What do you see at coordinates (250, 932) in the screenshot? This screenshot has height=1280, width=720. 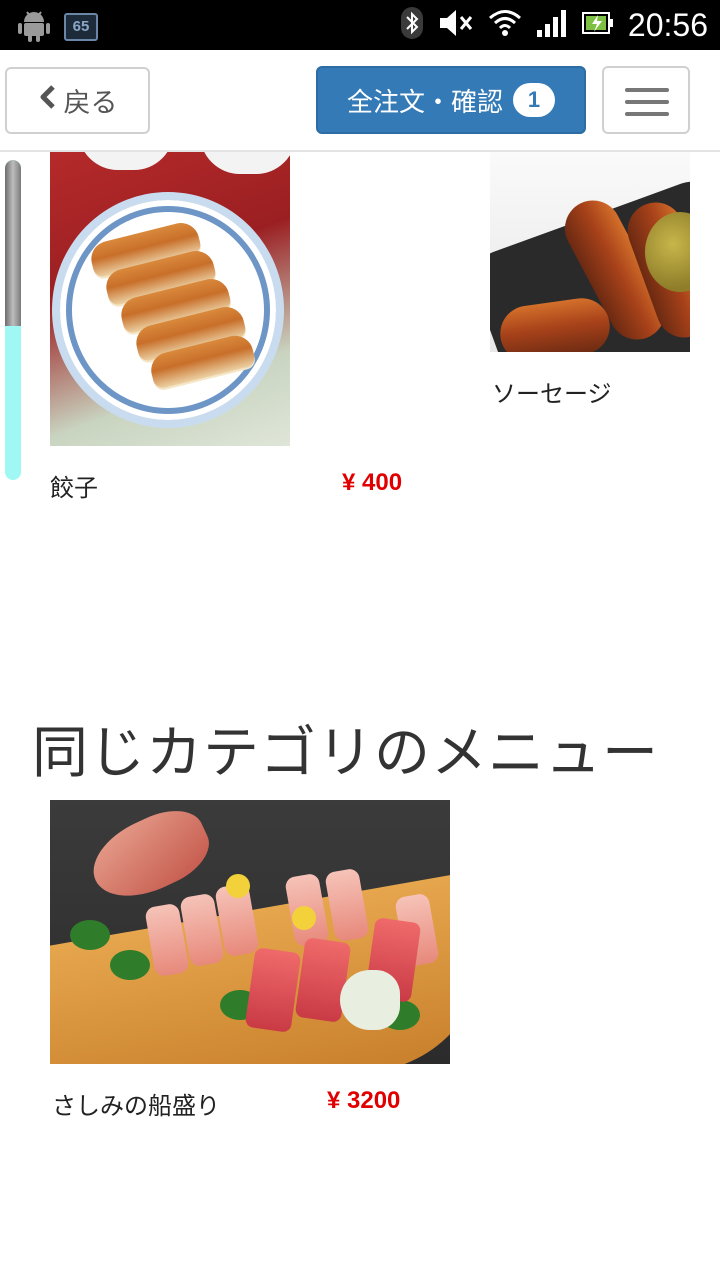 I see `sashimi-image` at bounding box center [250, 932].